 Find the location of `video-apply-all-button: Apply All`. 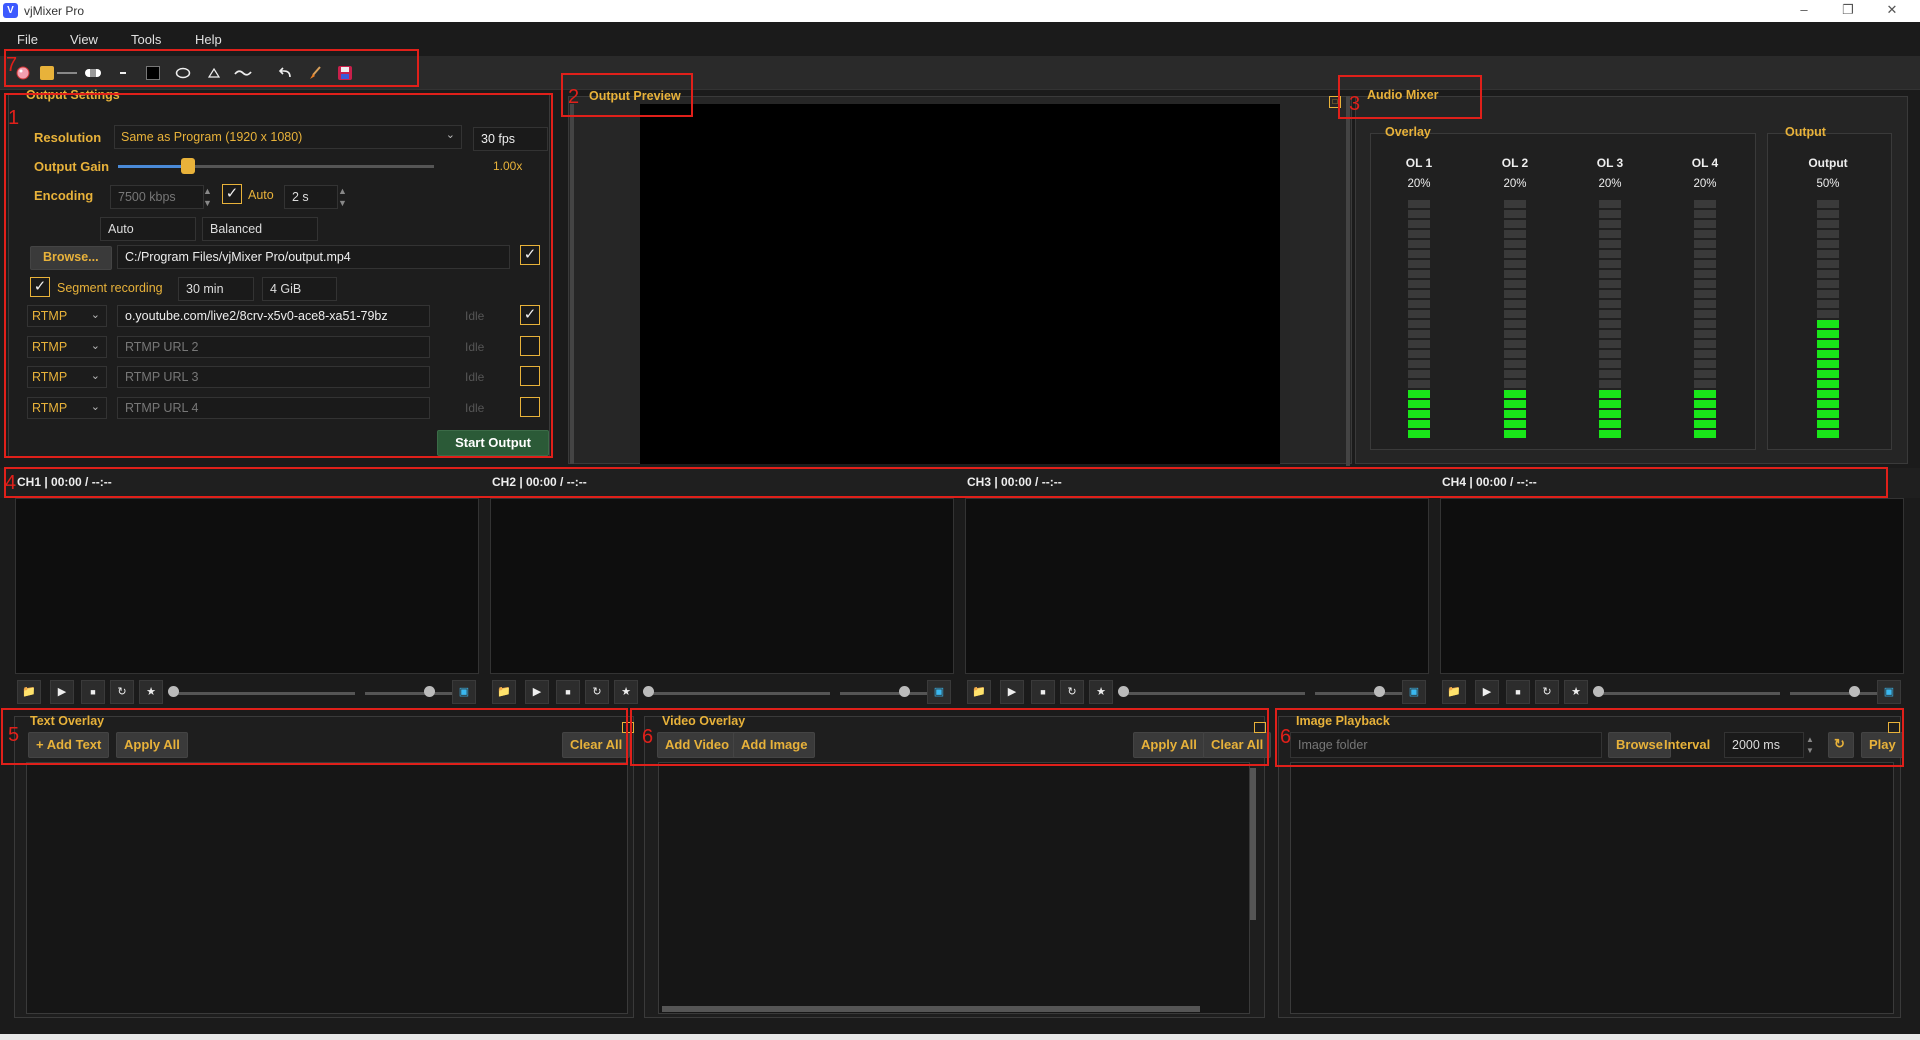

video-apply-all-button: Apply All is located at coordinates (1169, 745).